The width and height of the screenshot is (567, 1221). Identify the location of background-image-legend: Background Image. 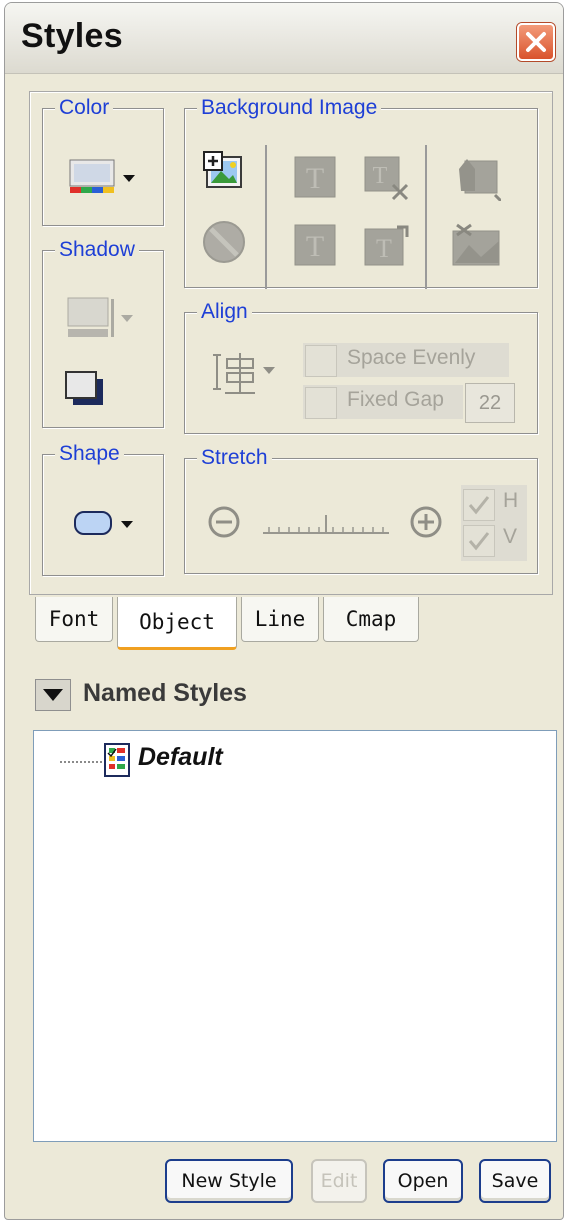
(289, 108).